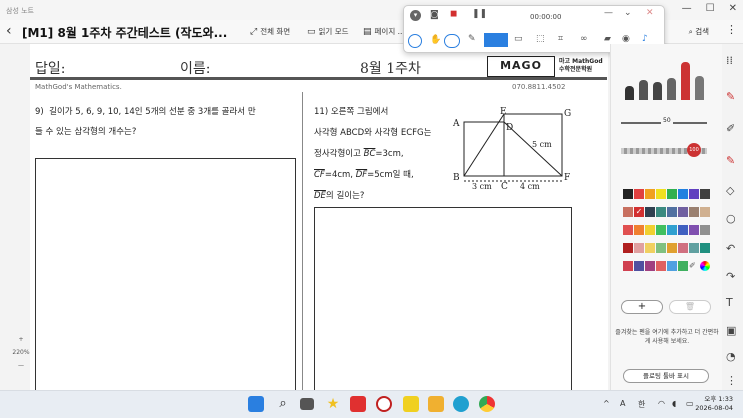 The width and height of the screenshot is (743, 418). Describe the element at coordinates (628, 13) in the screenshot. I see `chevron-down-icon: ⌄` at that location.